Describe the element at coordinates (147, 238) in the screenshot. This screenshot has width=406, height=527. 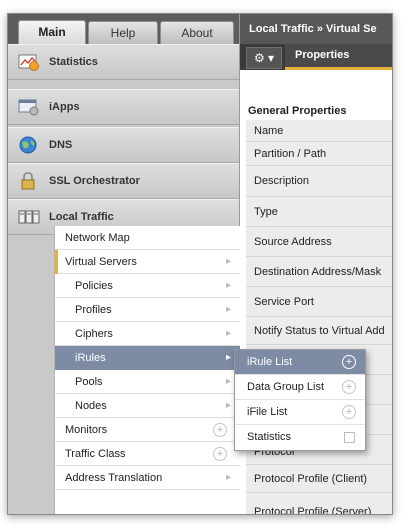
I see `menu-item-network-map: Network Map` at that location.